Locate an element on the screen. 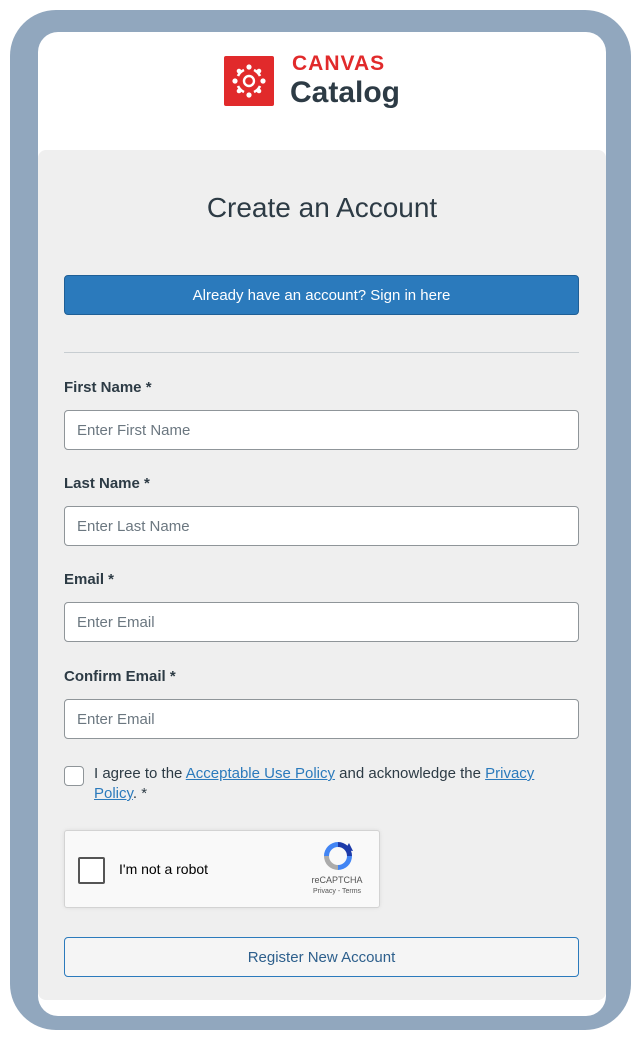  recaptcha-privacy-terms-links: Privacy - Terms is located at coordinates (337, 891).